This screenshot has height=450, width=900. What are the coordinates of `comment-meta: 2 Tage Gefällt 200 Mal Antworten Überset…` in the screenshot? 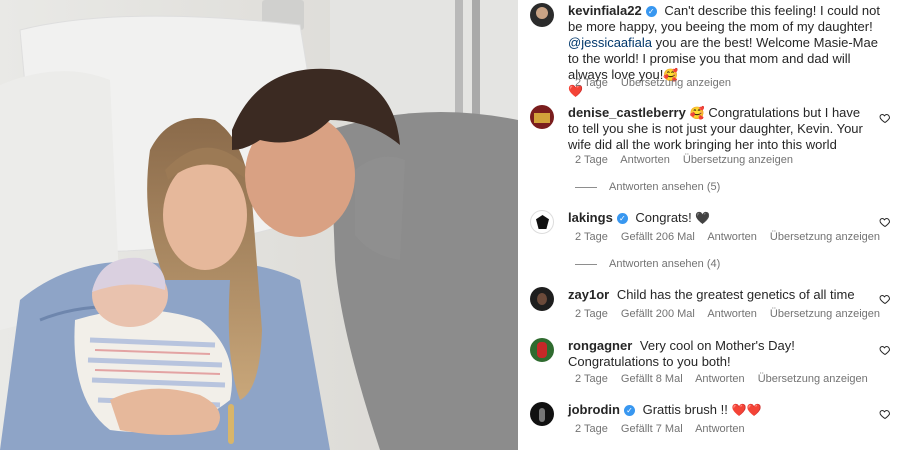 It's located at (732, 314).